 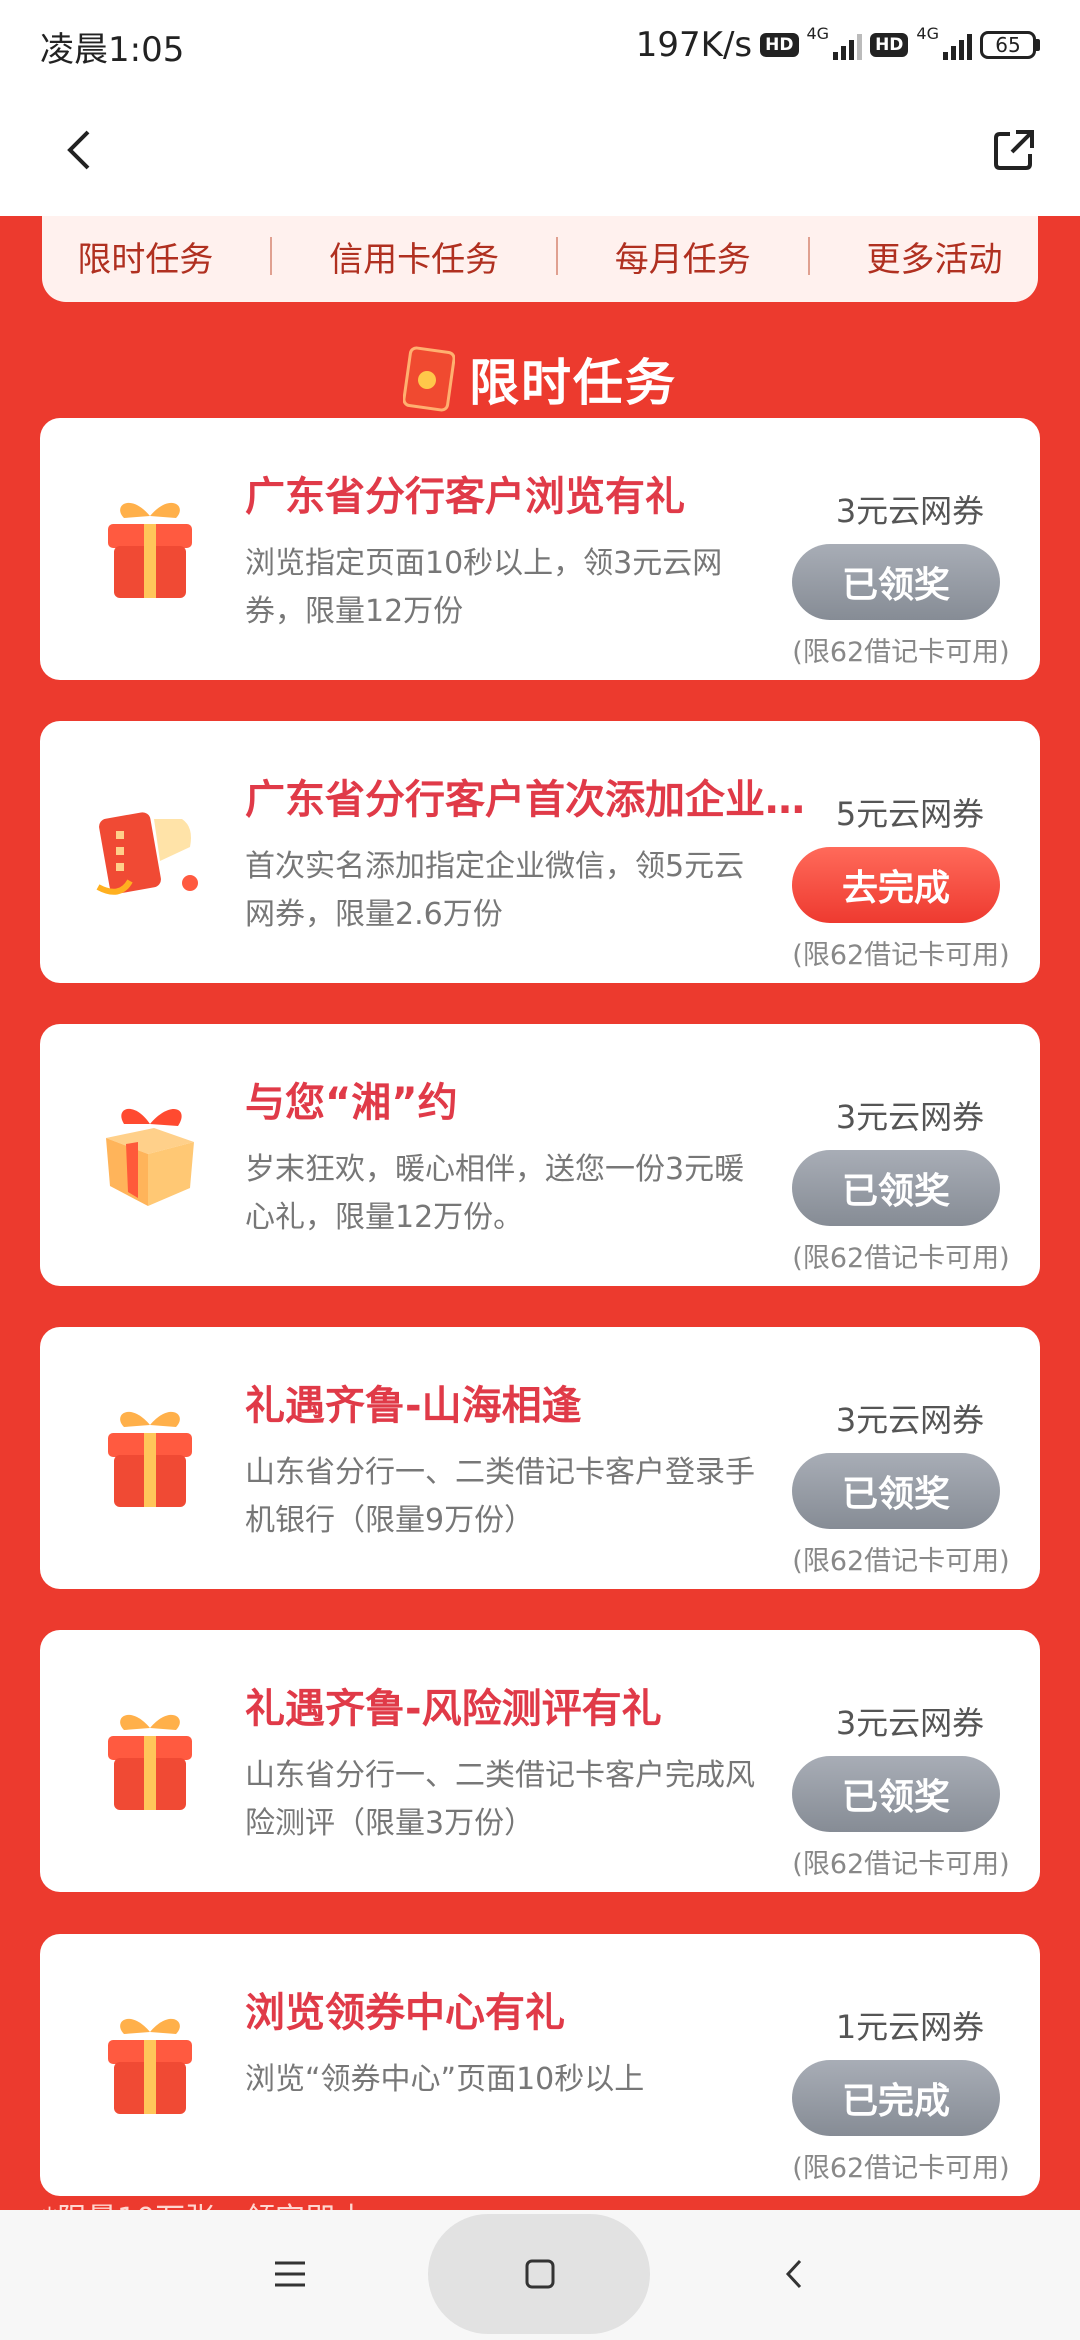 What do you see at coordinates (414, 256) in the screenshot?
I see `tab-credit-card-tasks: 信用卡任务` at bounding box center [414, 256].